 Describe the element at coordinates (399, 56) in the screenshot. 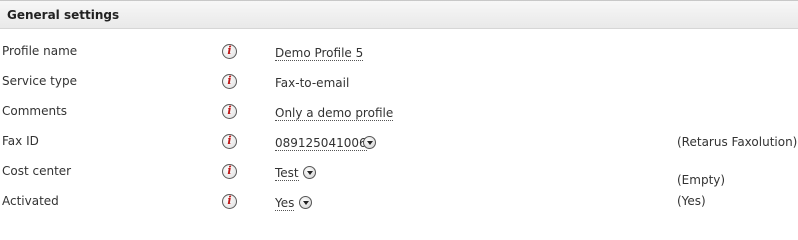

I see `row-profile-name: Profile name i Demo Profile 5` at that location.